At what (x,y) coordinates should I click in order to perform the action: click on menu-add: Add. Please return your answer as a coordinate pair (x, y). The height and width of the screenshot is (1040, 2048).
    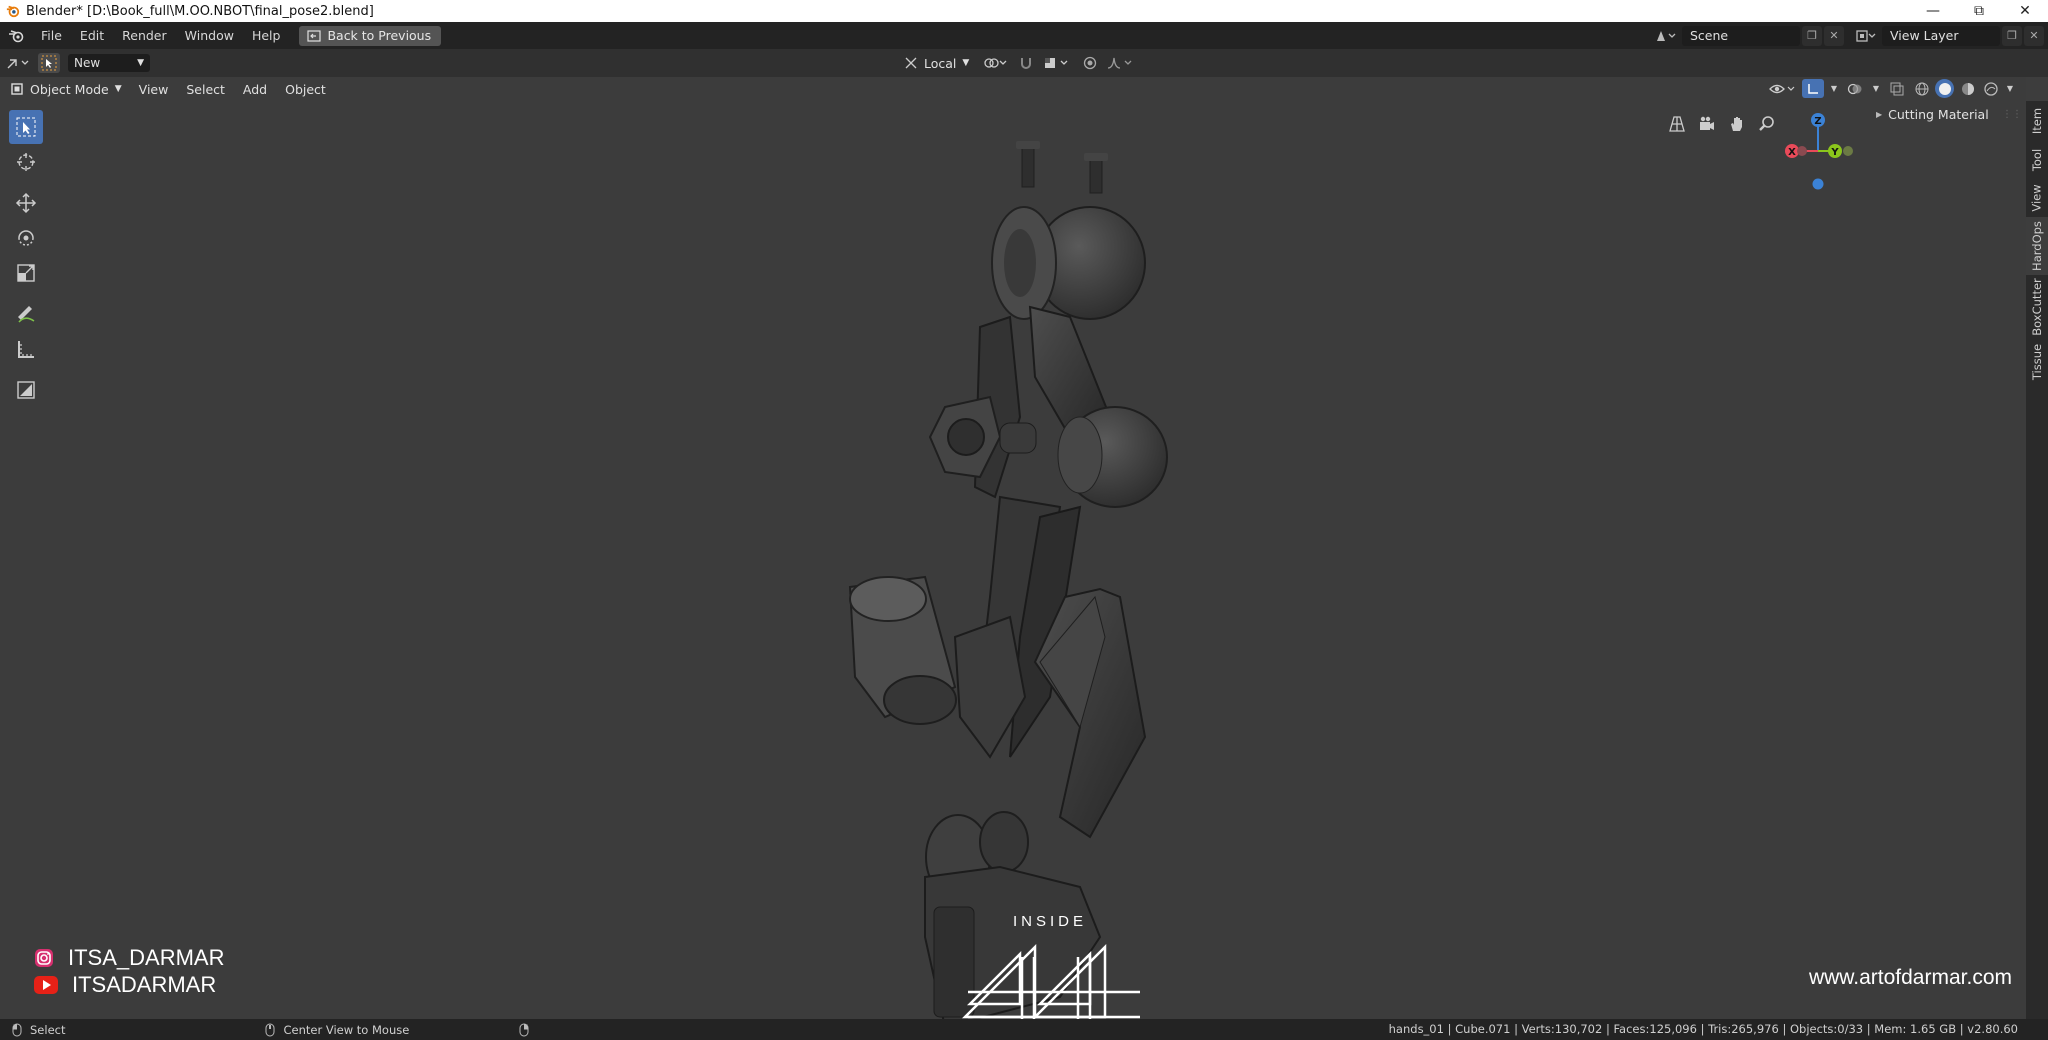
    Looking at the image, I should click on (255, 89).